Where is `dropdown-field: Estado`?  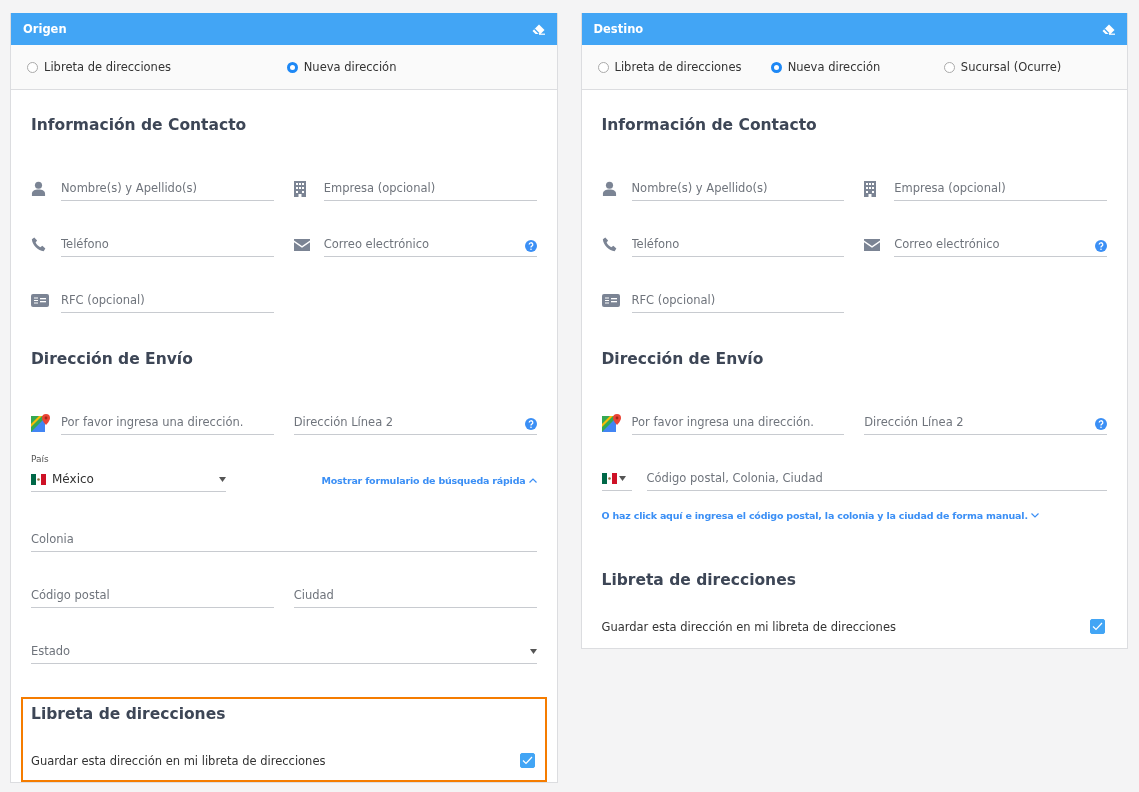
dropdown-field: Estado is located at coordinates (278, 651).